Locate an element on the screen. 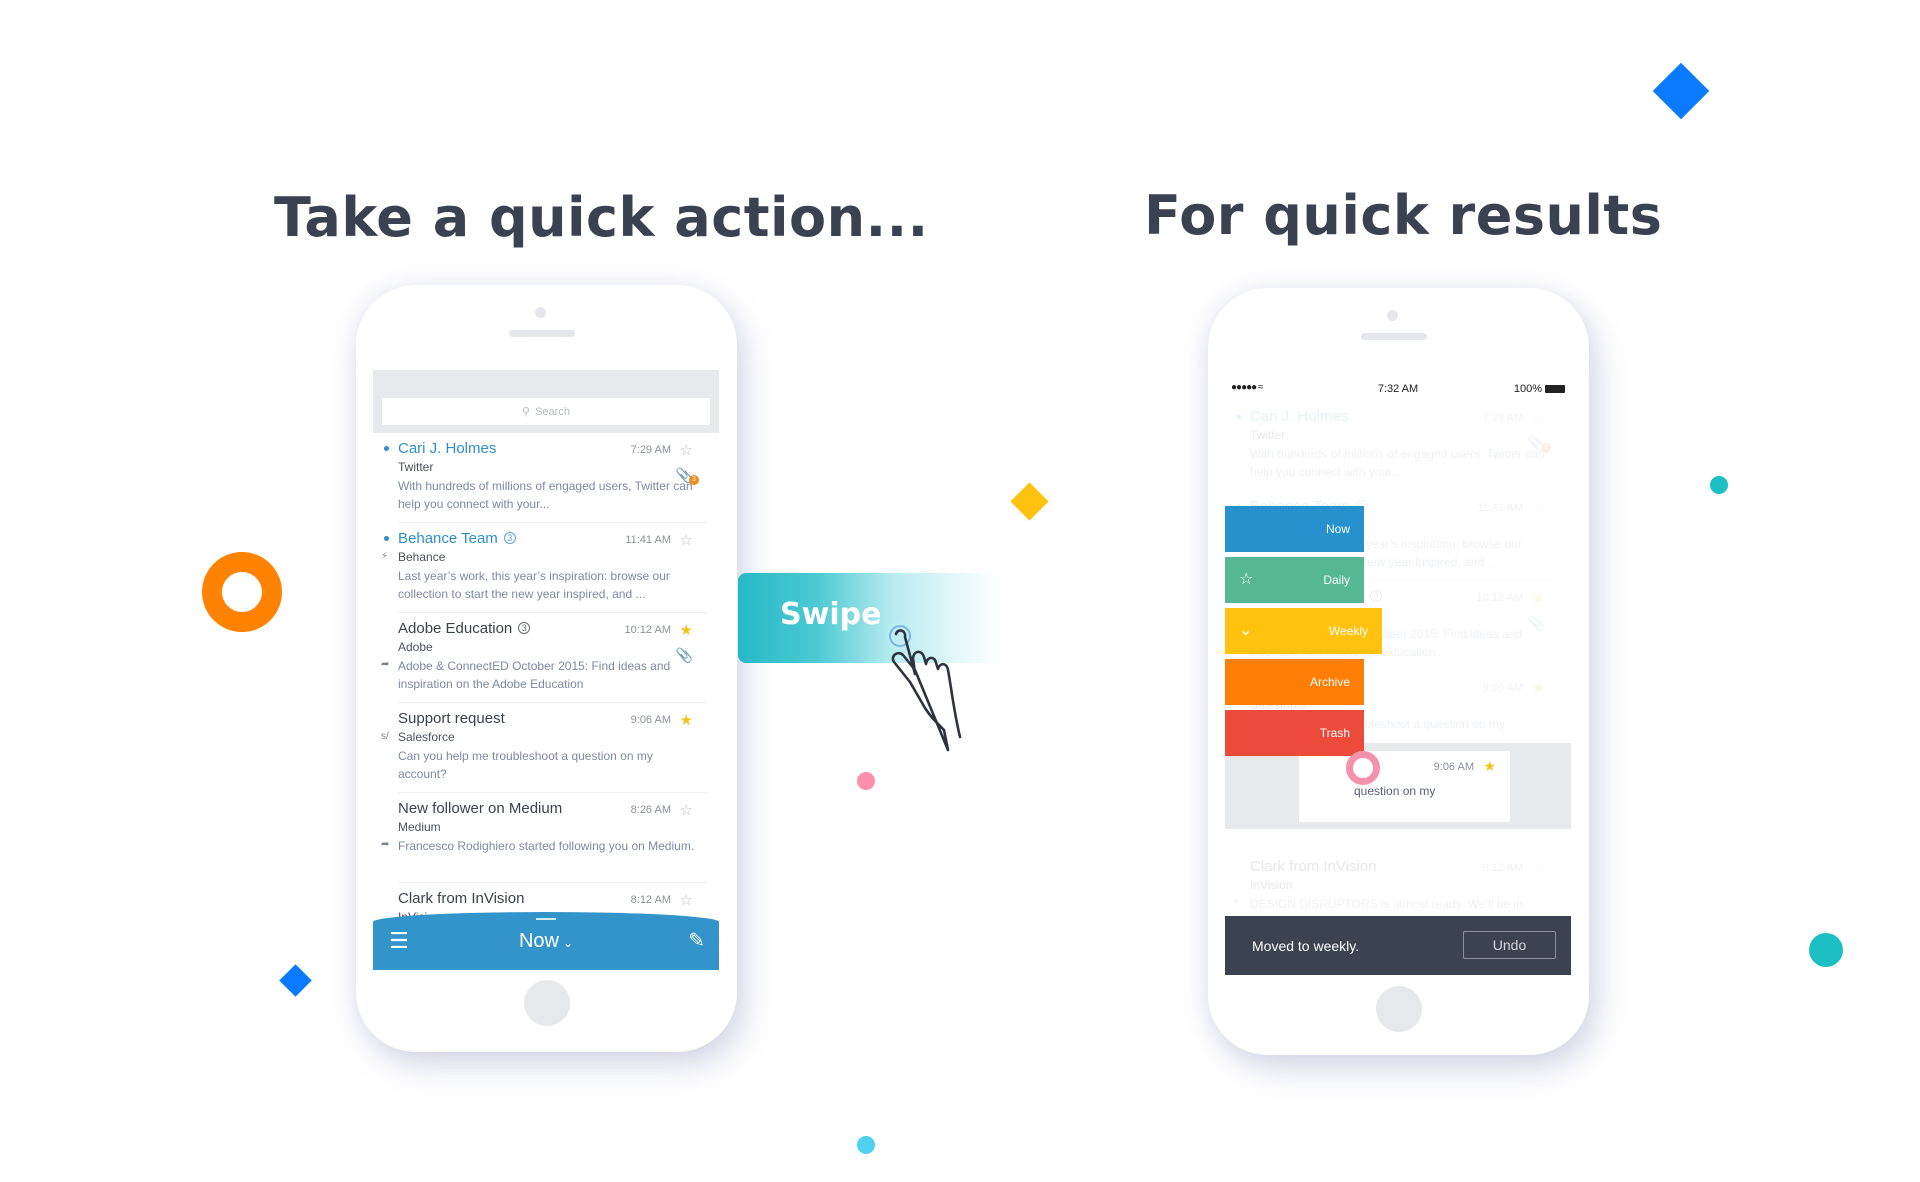 This screenshot has width=1920, height=1182. mail-source: Adobe is located at coordinates (415, 647).